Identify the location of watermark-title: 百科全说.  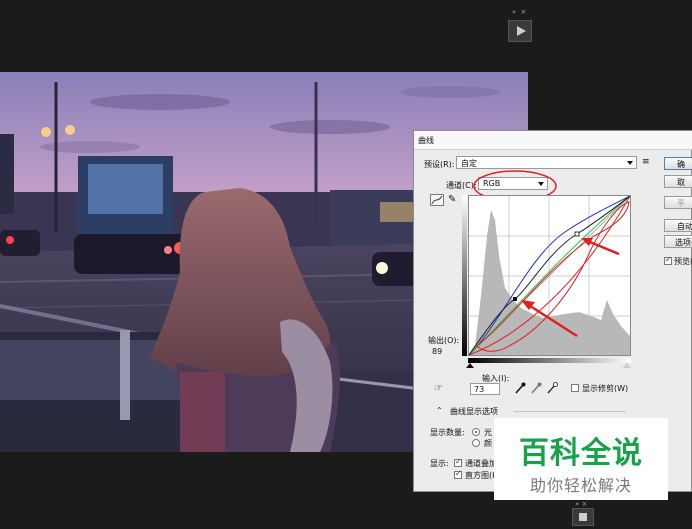
(581, 453).